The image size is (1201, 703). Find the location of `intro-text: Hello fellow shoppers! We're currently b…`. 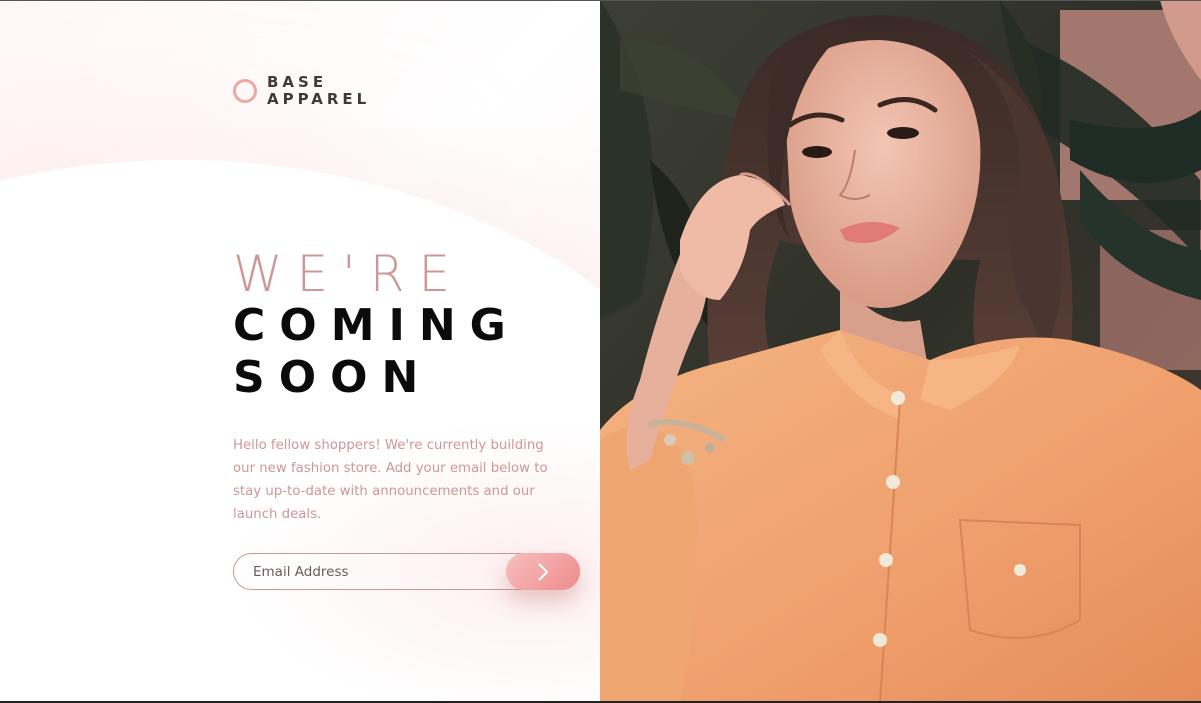

intro-text: Hello fellow shoppers! We're currently b… is located at coordinates (390, 480).